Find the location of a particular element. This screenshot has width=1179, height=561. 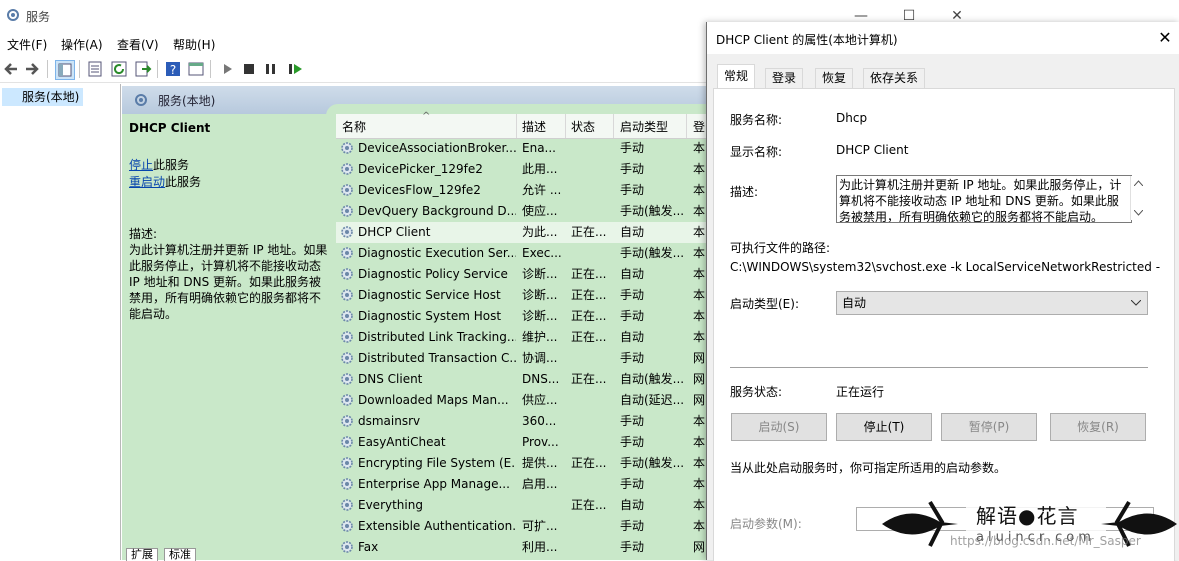

col-logon: 登 is located at coordinates (699, 126).